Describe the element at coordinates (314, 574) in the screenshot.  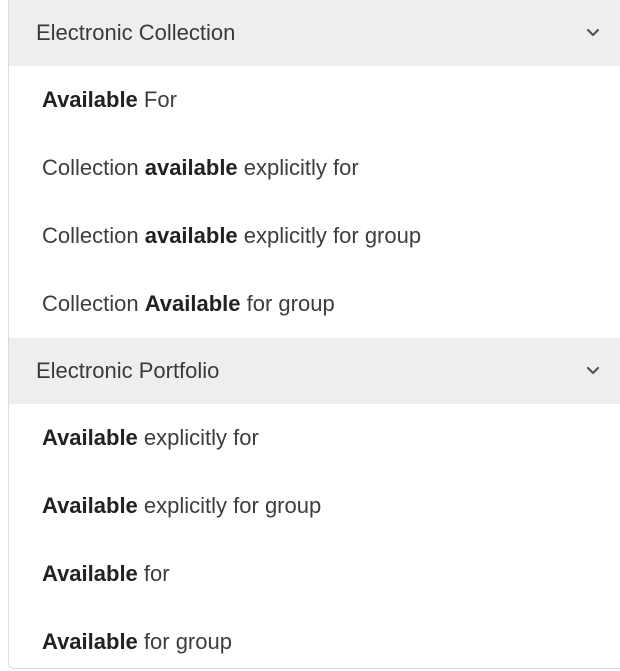
I see `option-available-for: Available for` at that location.